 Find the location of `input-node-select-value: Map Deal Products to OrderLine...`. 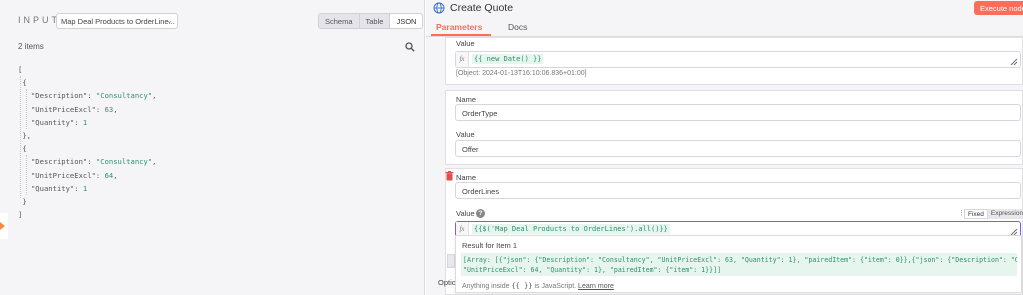

input-node-select-value: Map Deal Products to OrderLine... is located at coordinates (118, 21).